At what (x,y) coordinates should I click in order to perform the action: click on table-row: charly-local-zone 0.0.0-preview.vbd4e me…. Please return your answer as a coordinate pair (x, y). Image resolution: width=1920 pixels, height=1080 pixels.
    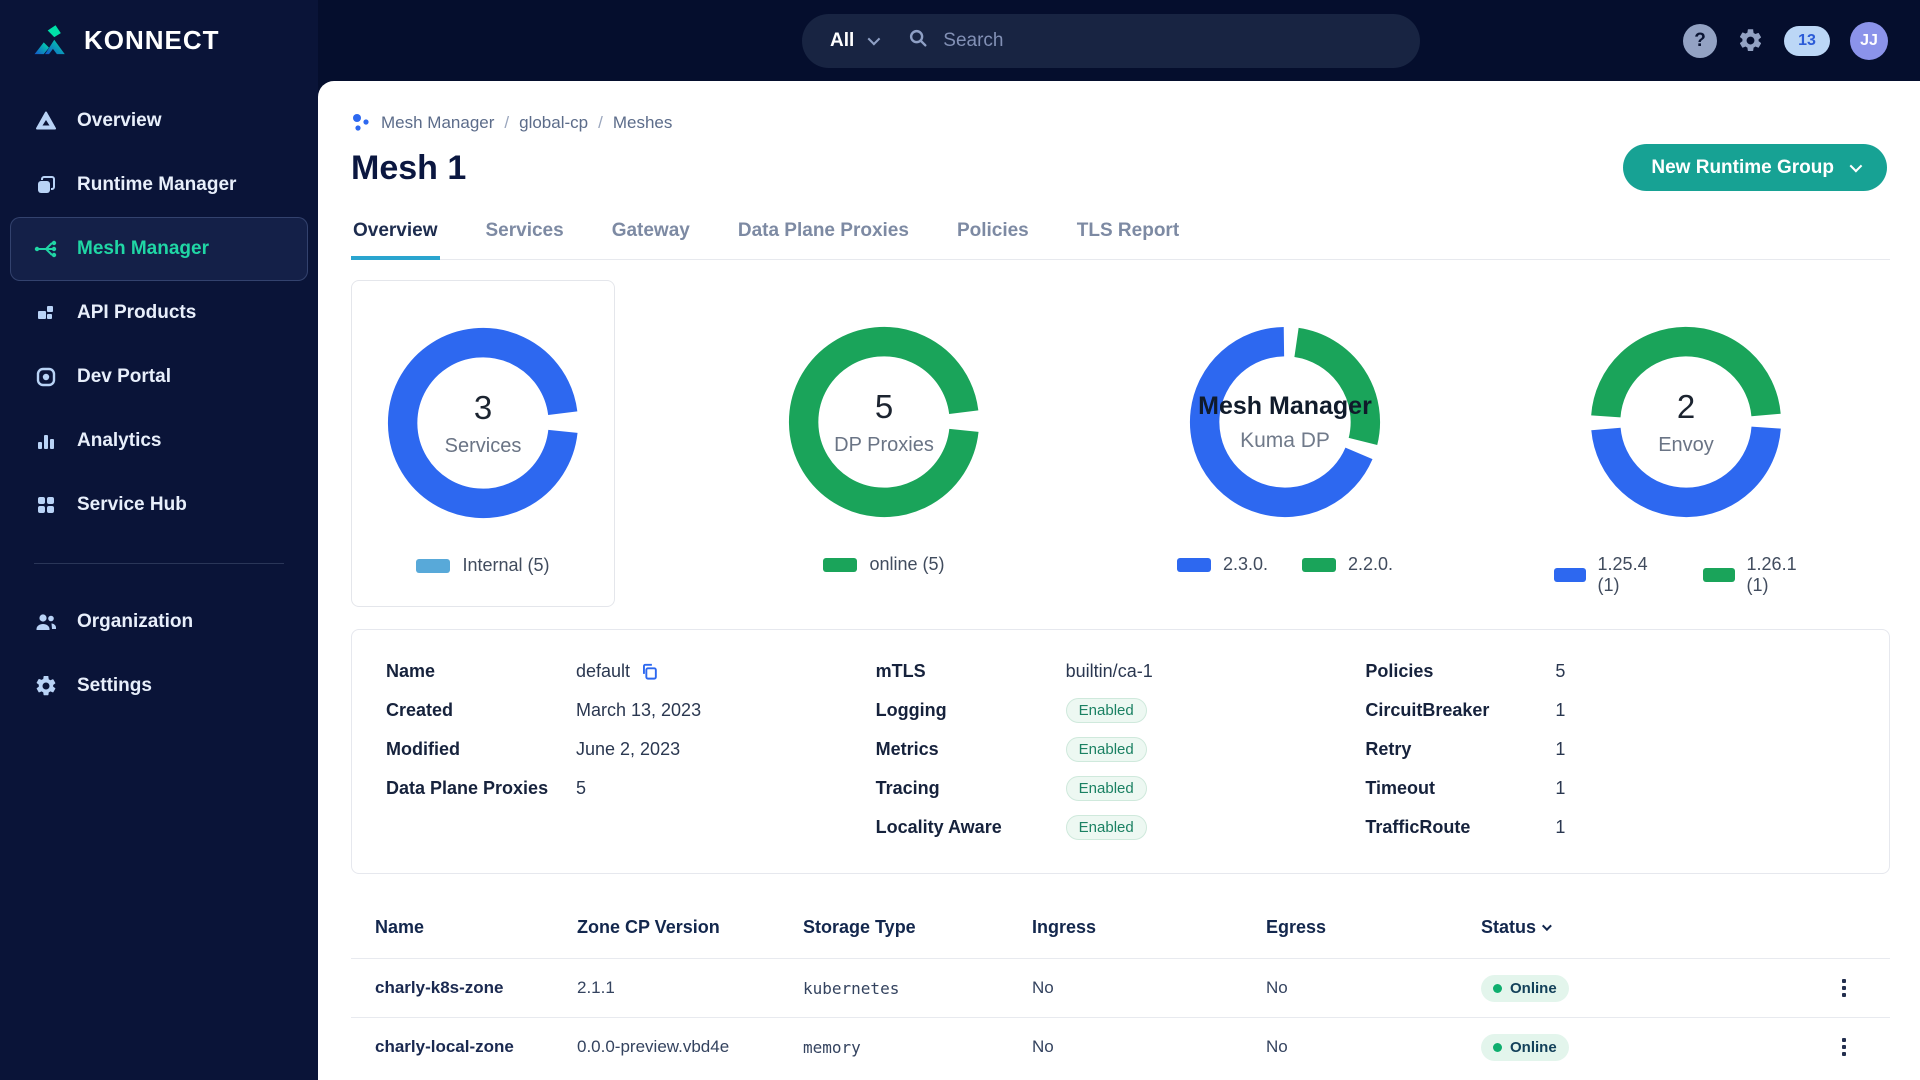
    Looking at the image, I should click on (1120, 1046).